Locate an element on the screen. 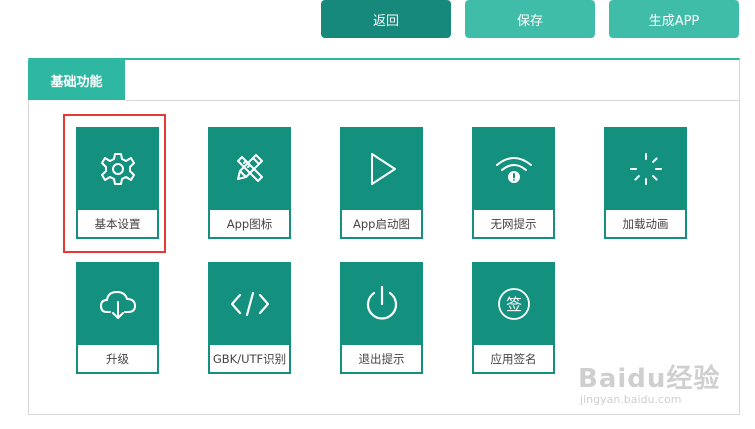 The image size is (755, 429). code-icon is located at coordinates (249, 304).